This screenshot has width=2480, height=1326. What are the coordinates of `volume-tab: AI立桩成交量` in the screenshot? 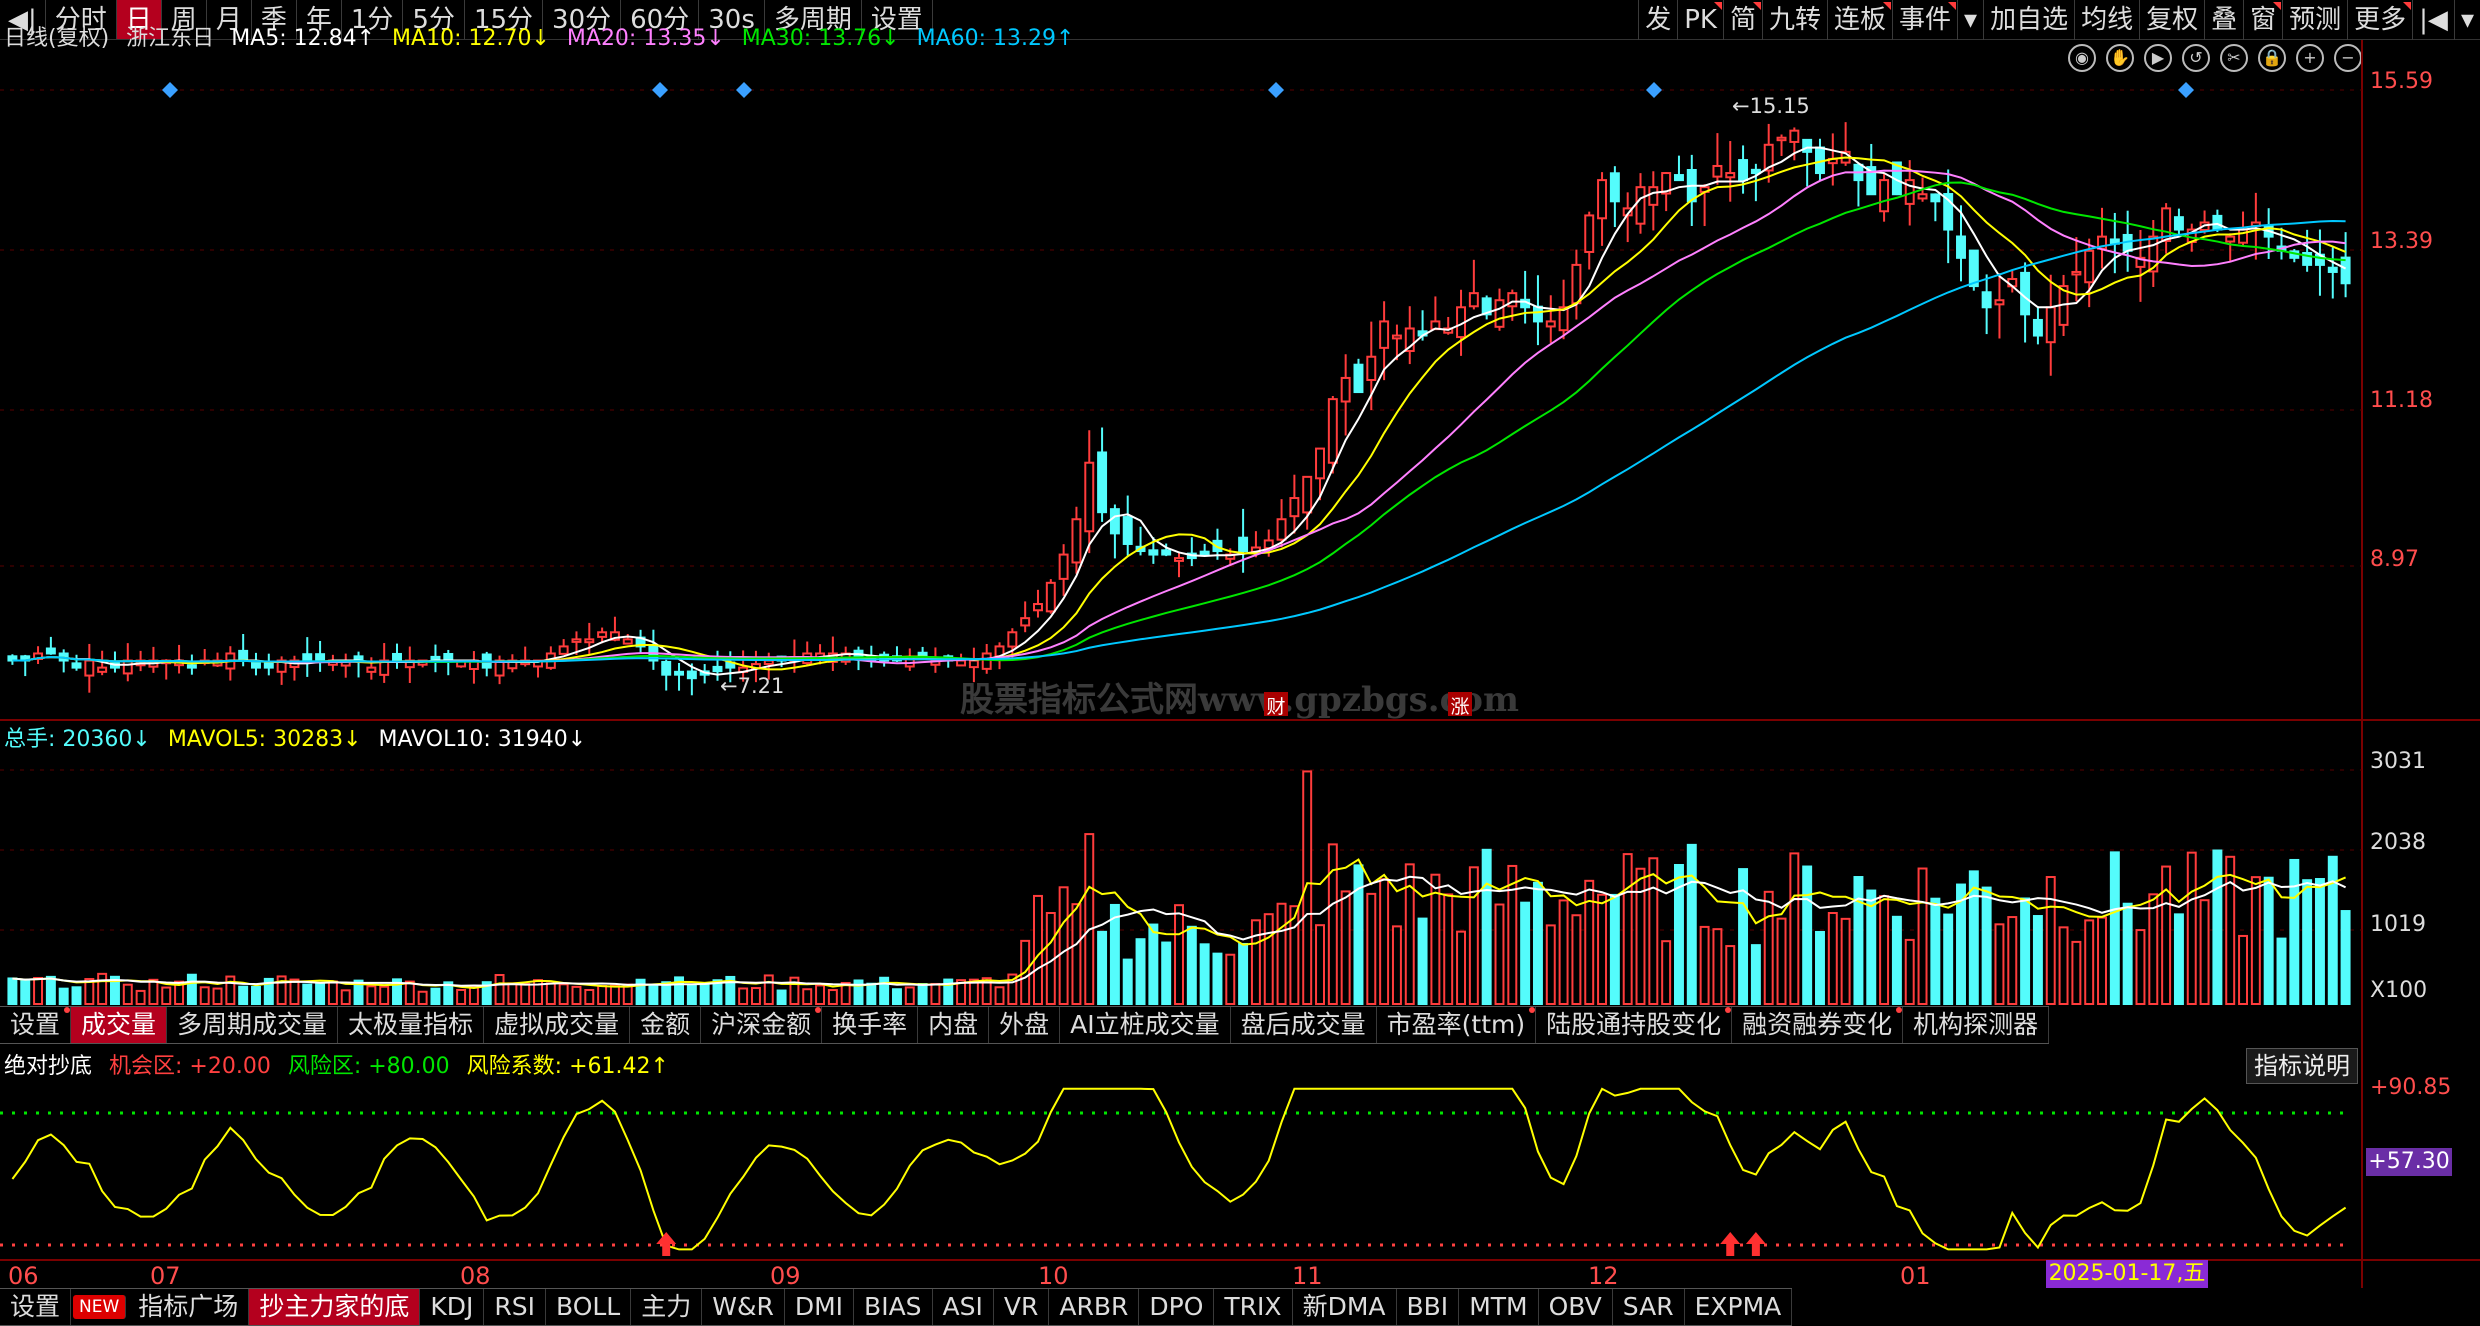 It's located at (1145, 1025).